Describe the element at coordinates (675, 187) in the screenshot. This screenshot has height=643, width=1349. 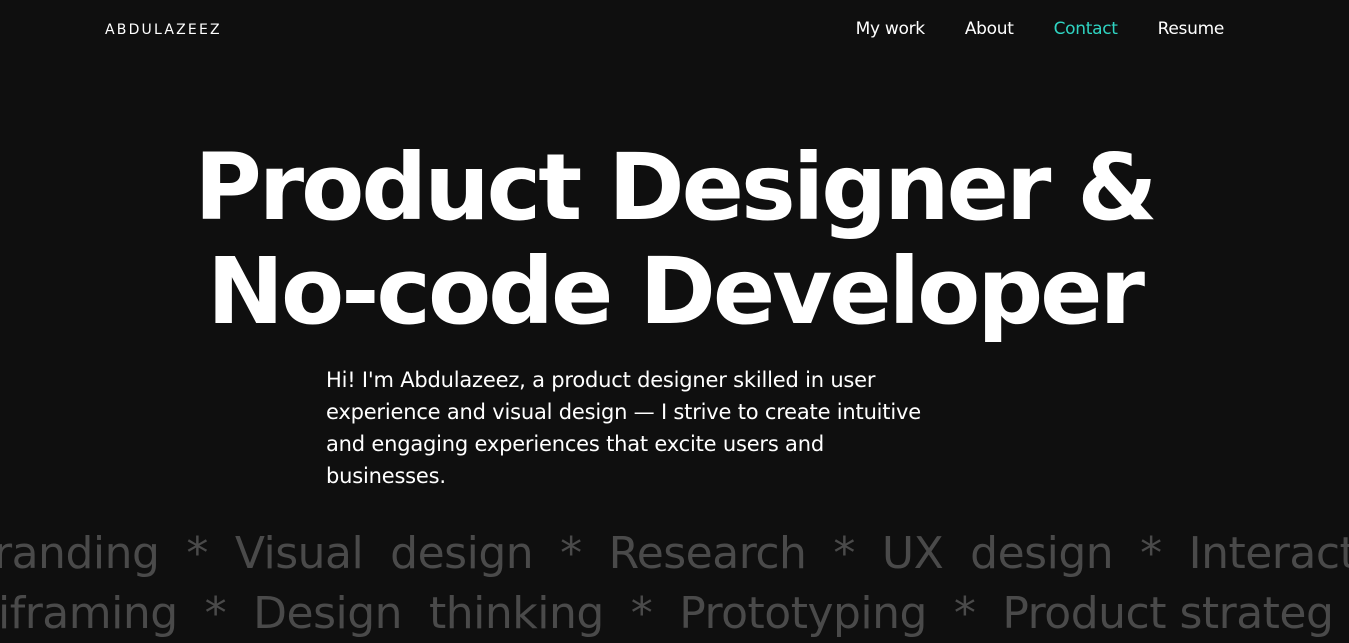
I see `hero-title-line1: Product Designer &` at that location.